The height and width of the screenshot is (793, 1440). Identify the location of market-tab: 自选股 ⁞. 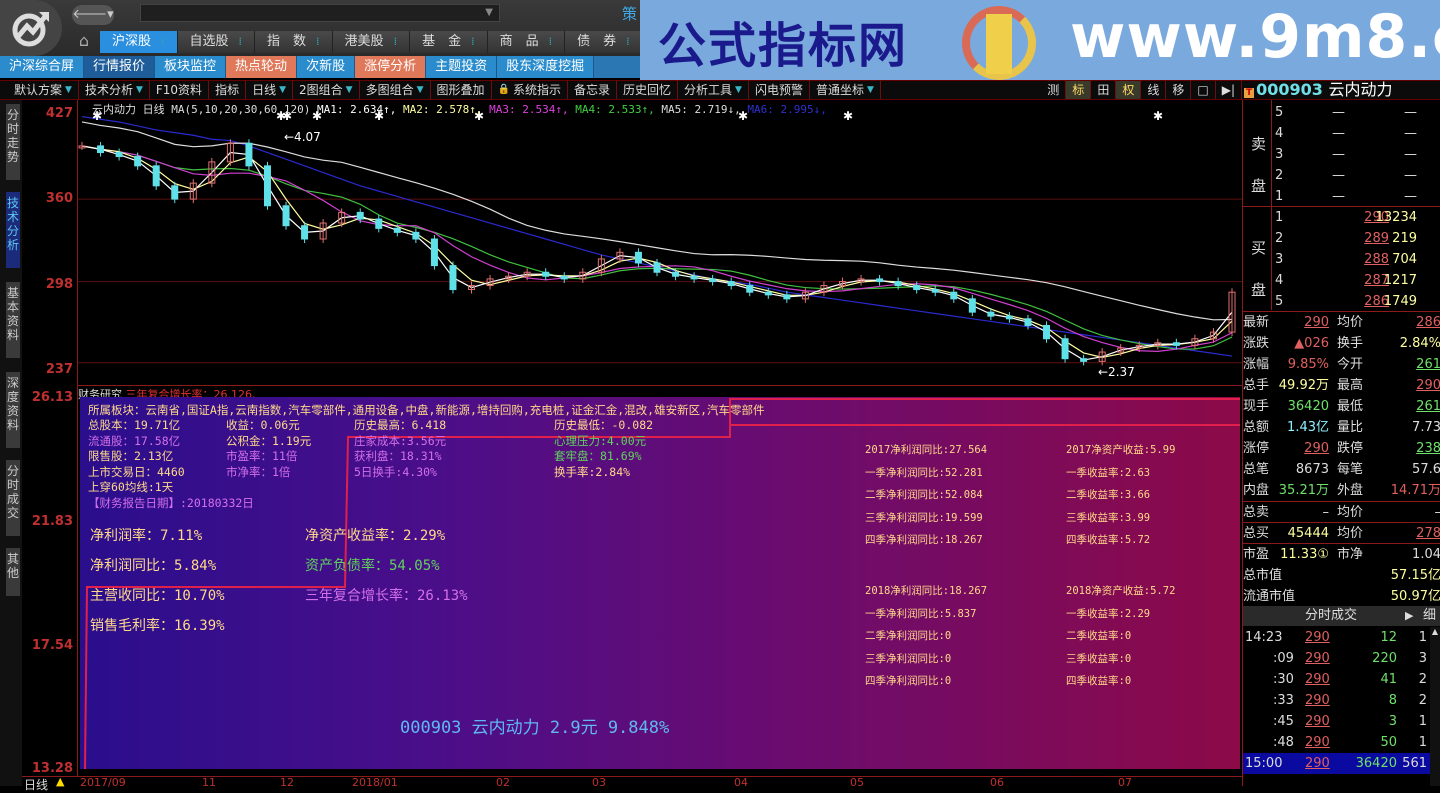
(217, 42).